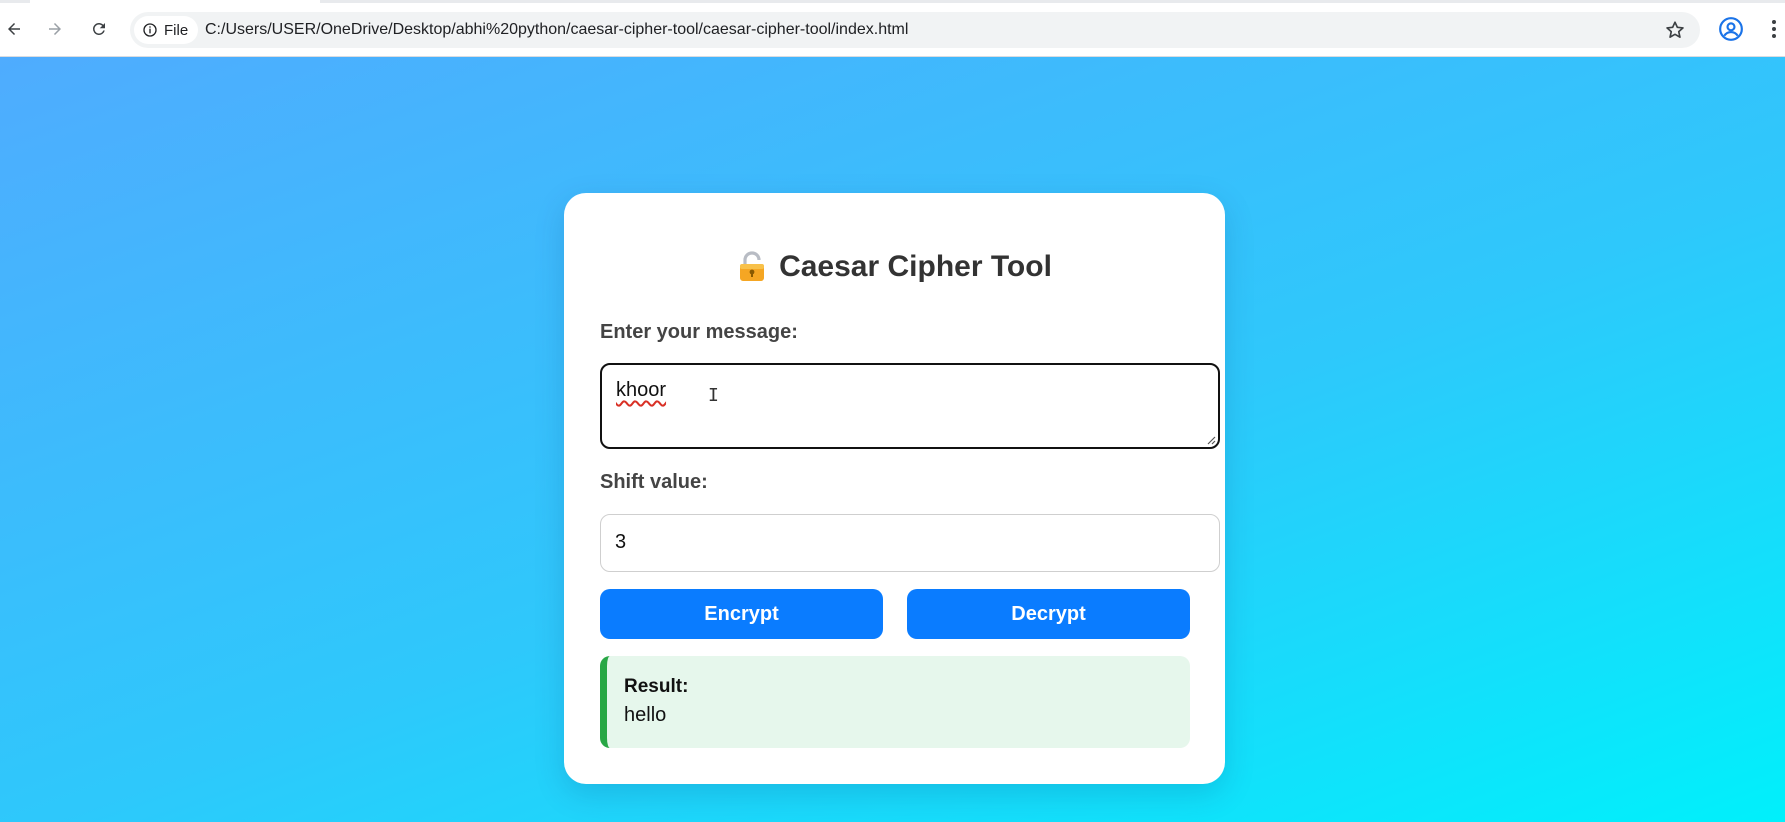 The image size is (1785, 822). I want to click on encrypt-button: Encrypt, so click(741, 614).